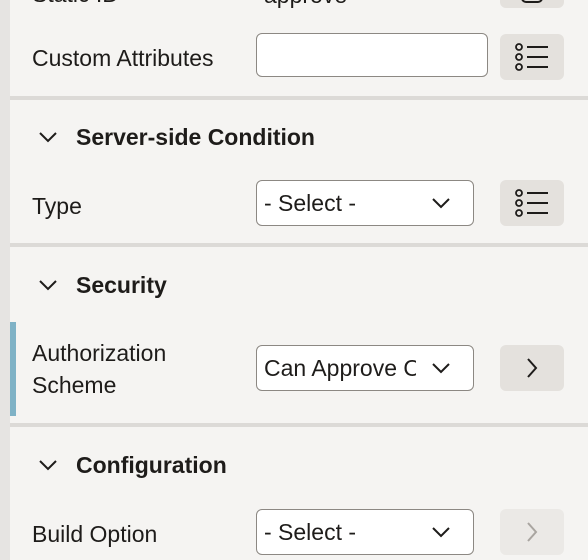  I want to click on authorization-scheme-select: Can Approve Orders, so click(365, 368).